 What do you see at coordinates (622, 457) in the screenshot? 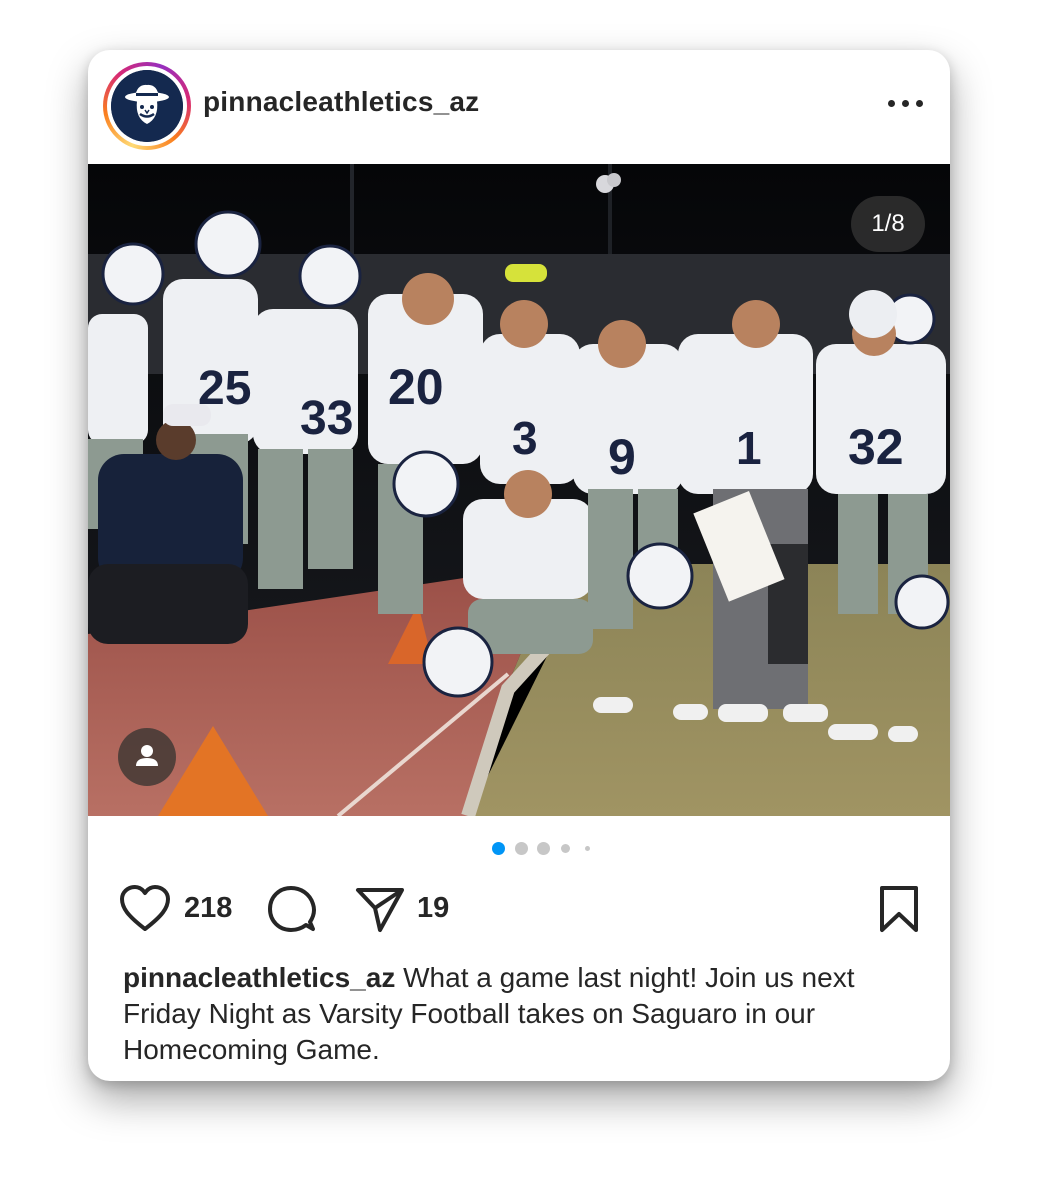
I see `svg-text: 9` at bounding box center [622, 457].